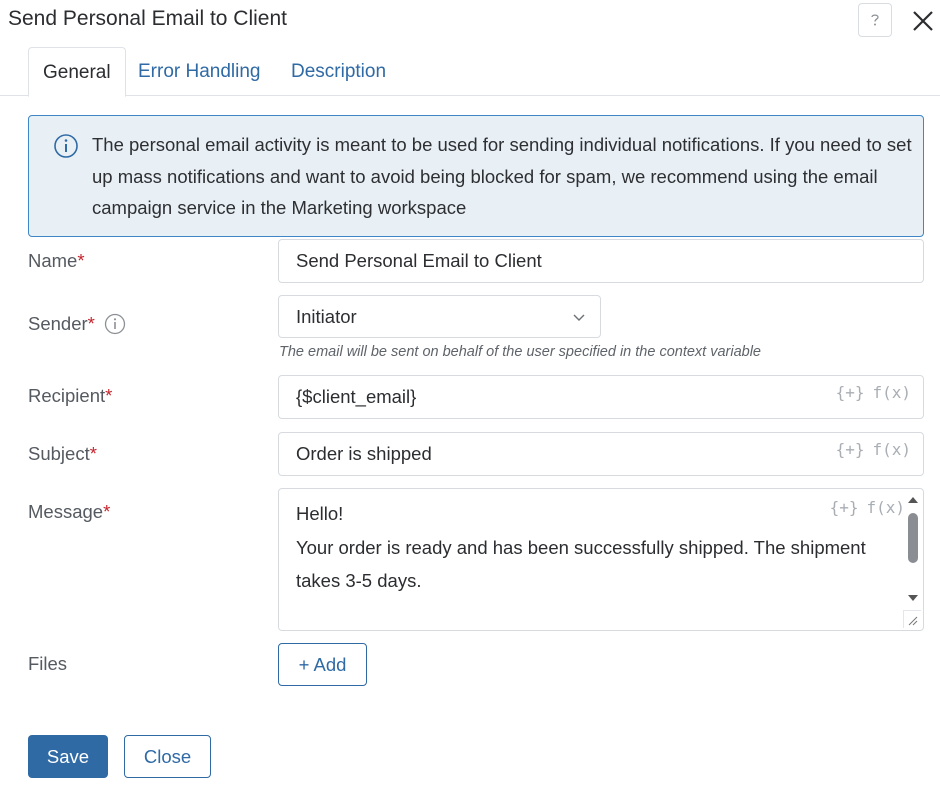 The height and width of the screenshot is (786, 940). What do you see at coordinates (359, 580) in the screenshot?
I see `message-line: takes 3-5 days.` at bounding box center [359, 580].